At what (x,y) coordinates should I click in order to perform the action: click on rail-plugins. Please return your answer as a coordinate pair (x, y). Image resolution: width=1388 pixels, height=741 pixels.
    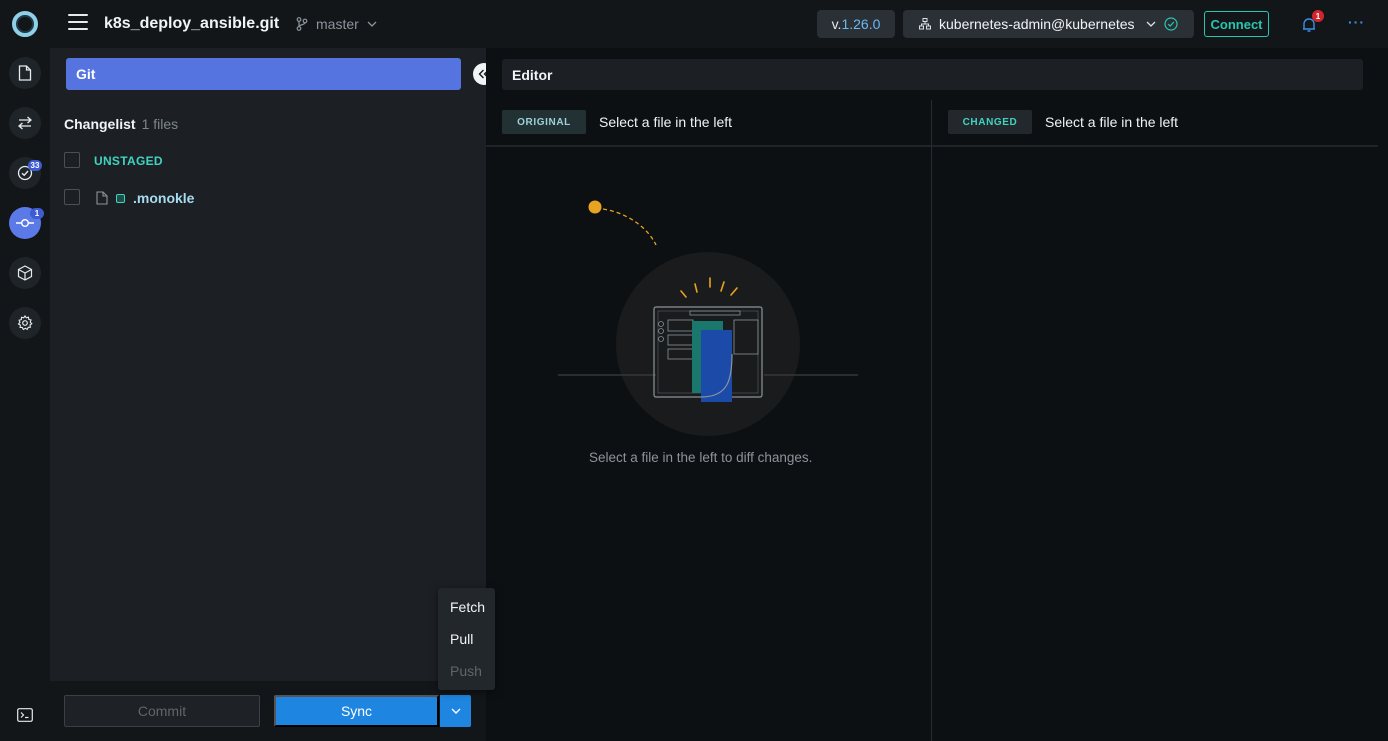
    Looking at the image, I should click on (25, 273).